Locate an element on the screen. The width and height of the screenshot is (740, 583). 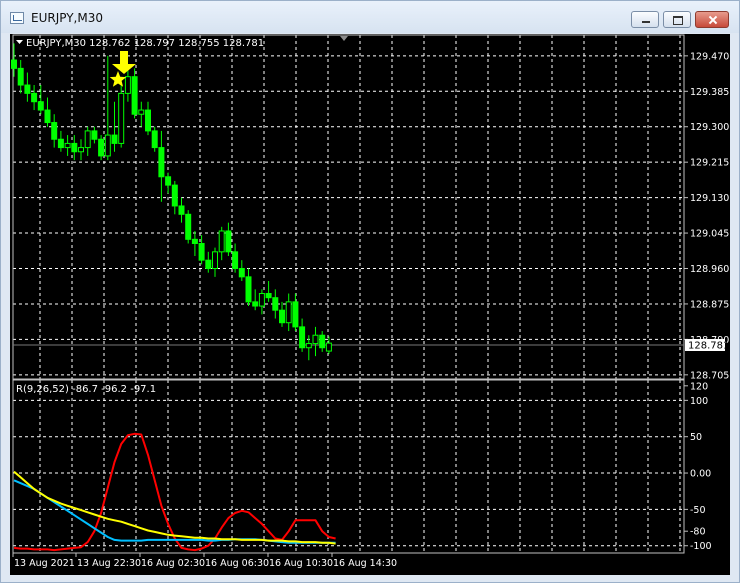
price-tick-label: 129.300 is located at coordinates (709, 127).